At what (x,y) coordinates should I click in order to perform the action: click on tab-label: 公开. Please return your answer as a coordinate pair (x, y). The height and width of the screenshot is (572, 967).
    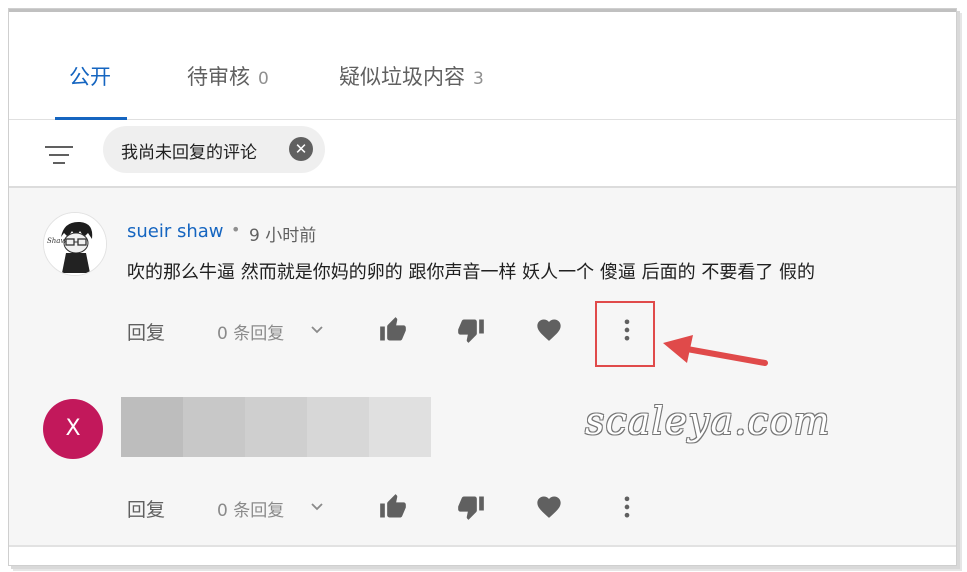
    Looking at the image, I should click on (90, 77).